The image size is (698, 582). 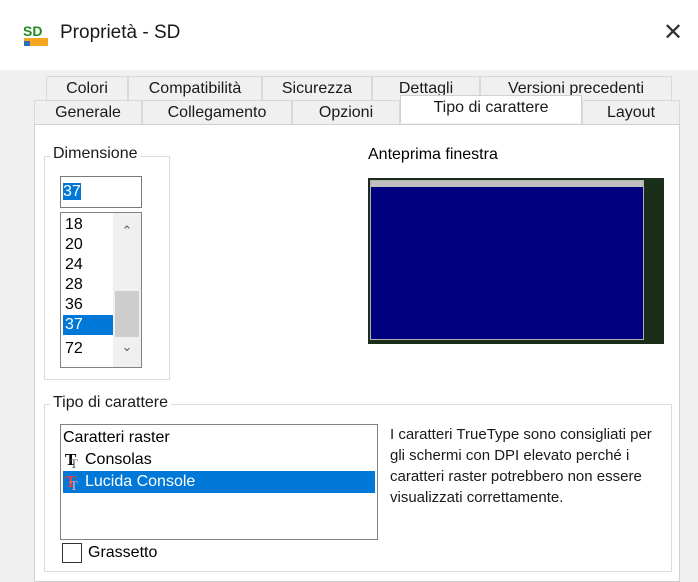 What do you see at coordinates (101, 192) in the screenshot?
I see `size-input: 37` at bounding box center [101, 192].